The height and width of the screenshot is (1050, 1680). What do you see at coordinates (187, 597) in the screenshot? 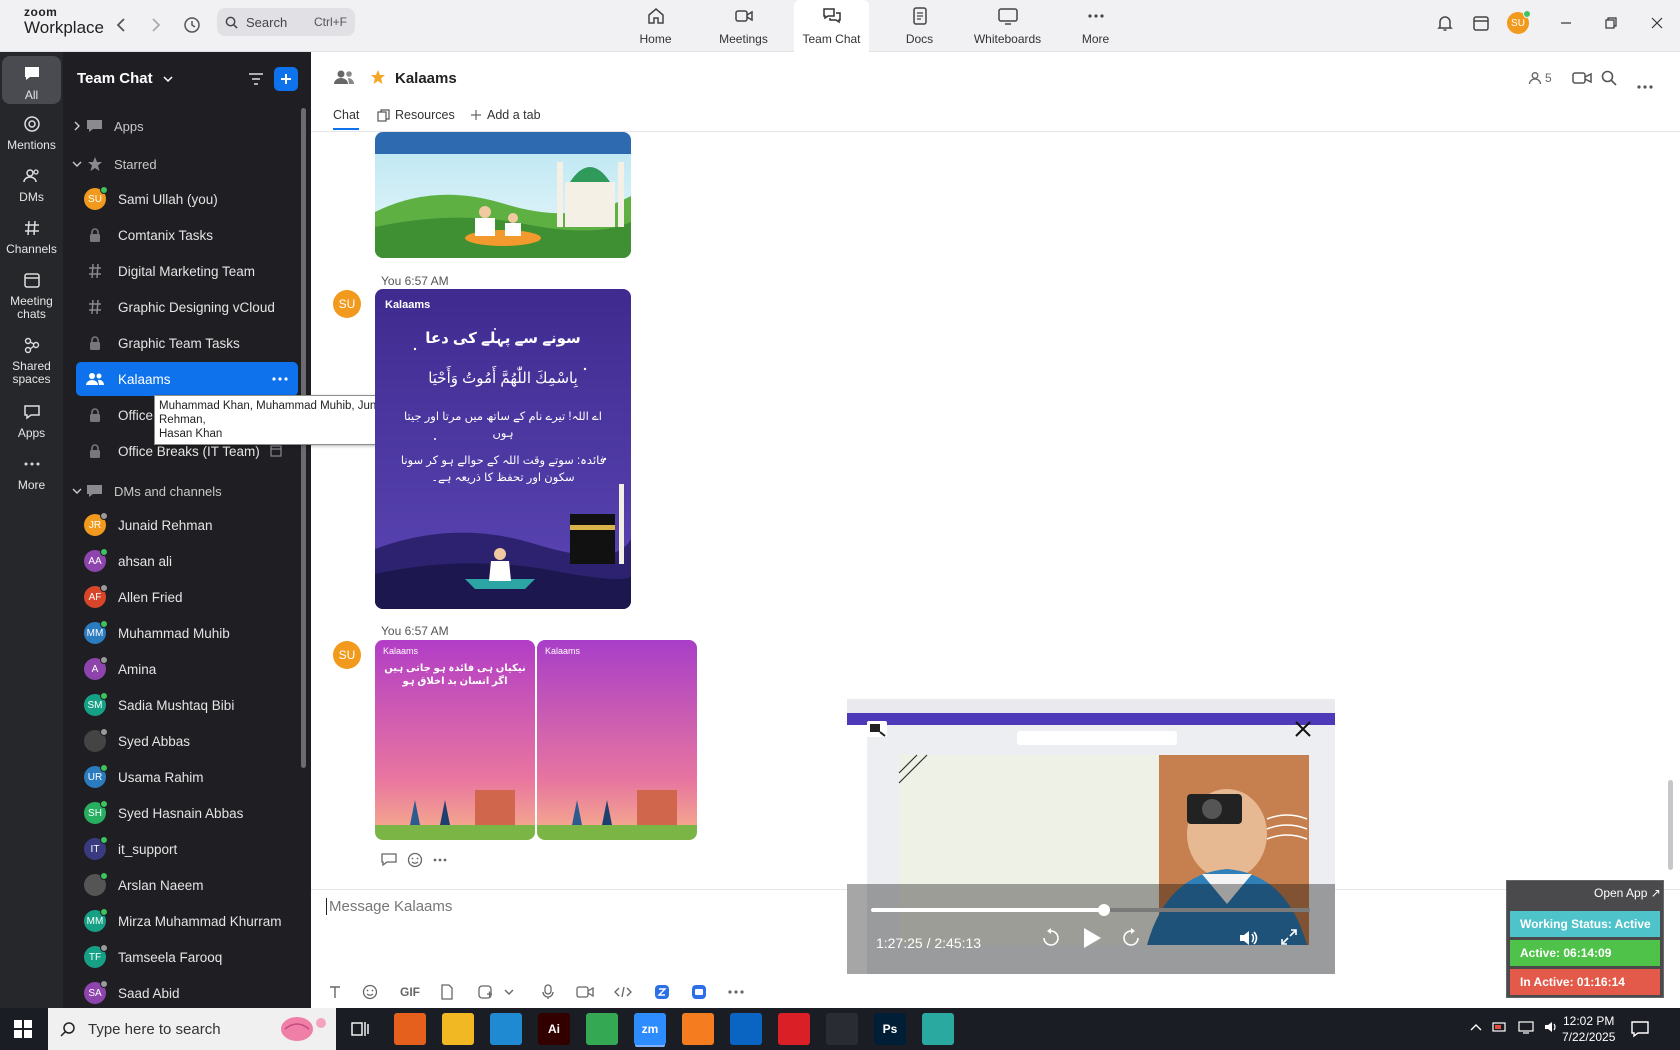
I see `sidebar-item-dm: AF Allen Fried` at bounding box center [187, 597].